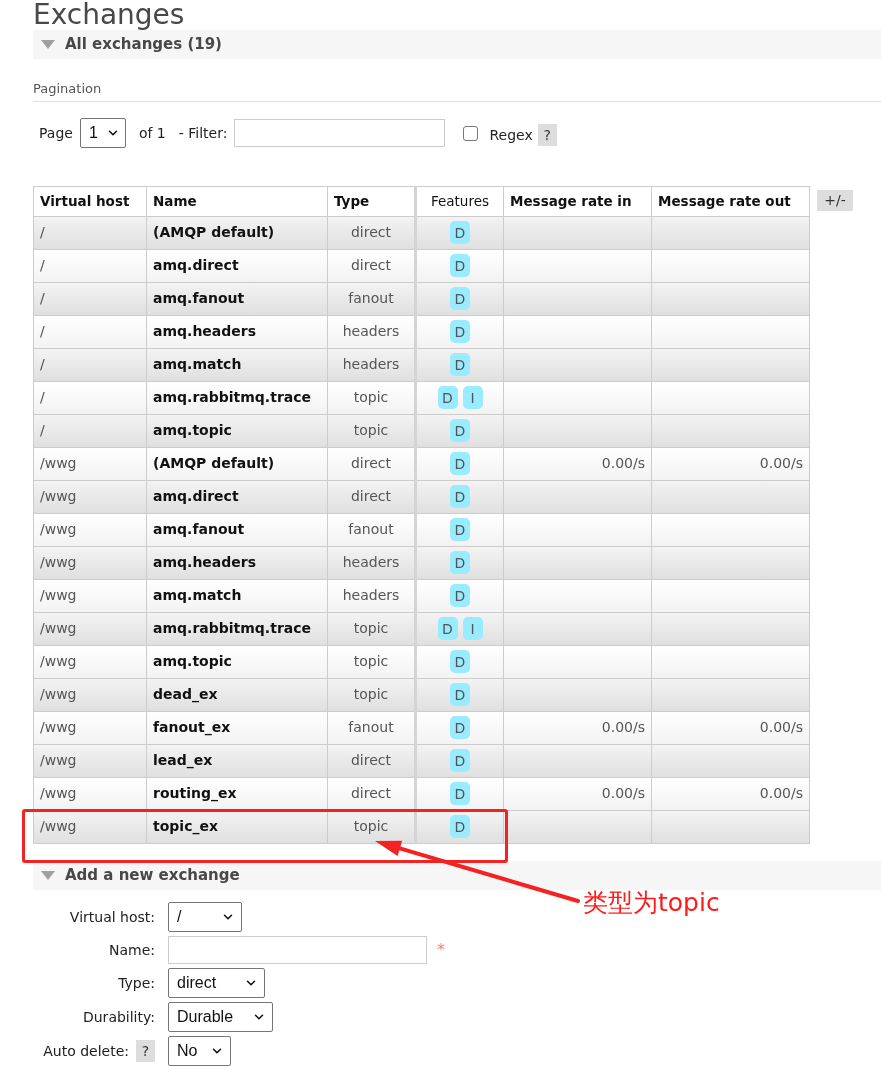 This screenshot has width=881, height=1066. Describe the element at coordinates (457, 875) in the screenshot. I see `section-header: Add a new exchange` at that location.